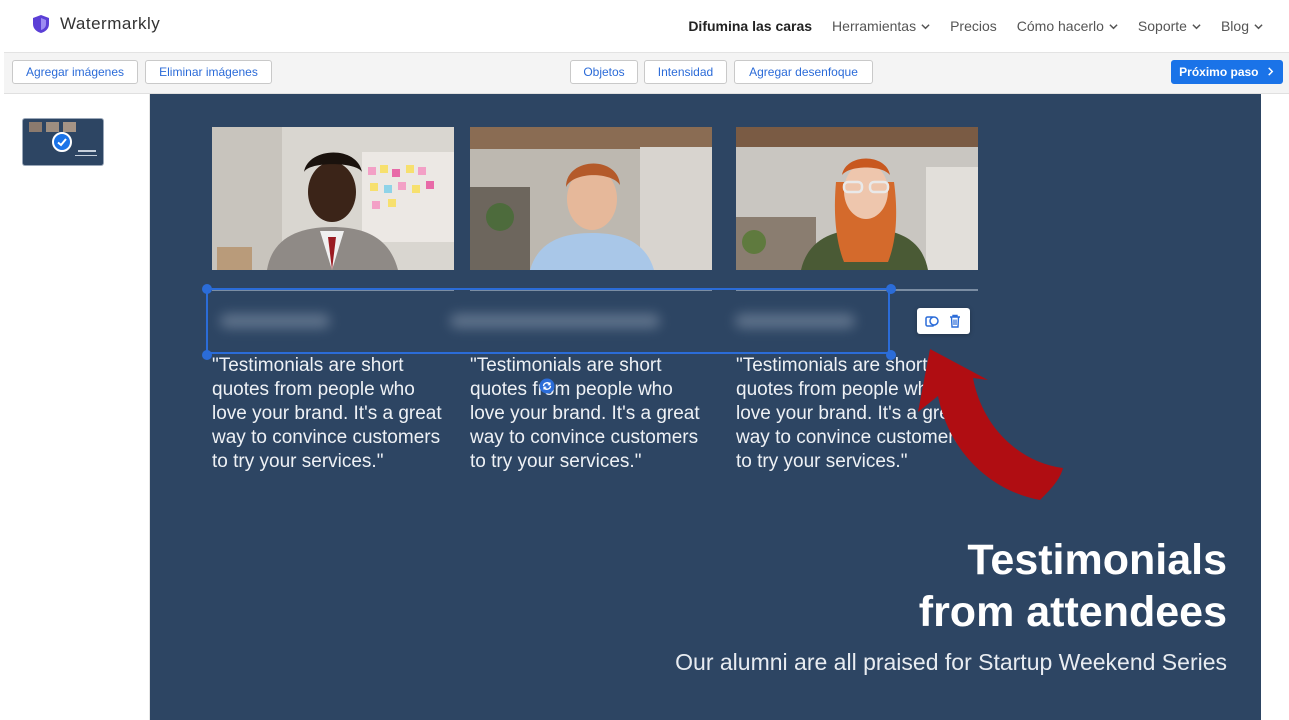 This screenshot has width=1289, height=720. Describe the element at coordinates (1234, 26) in the screenshot. I see `menu-item-label: Blog` at that location.